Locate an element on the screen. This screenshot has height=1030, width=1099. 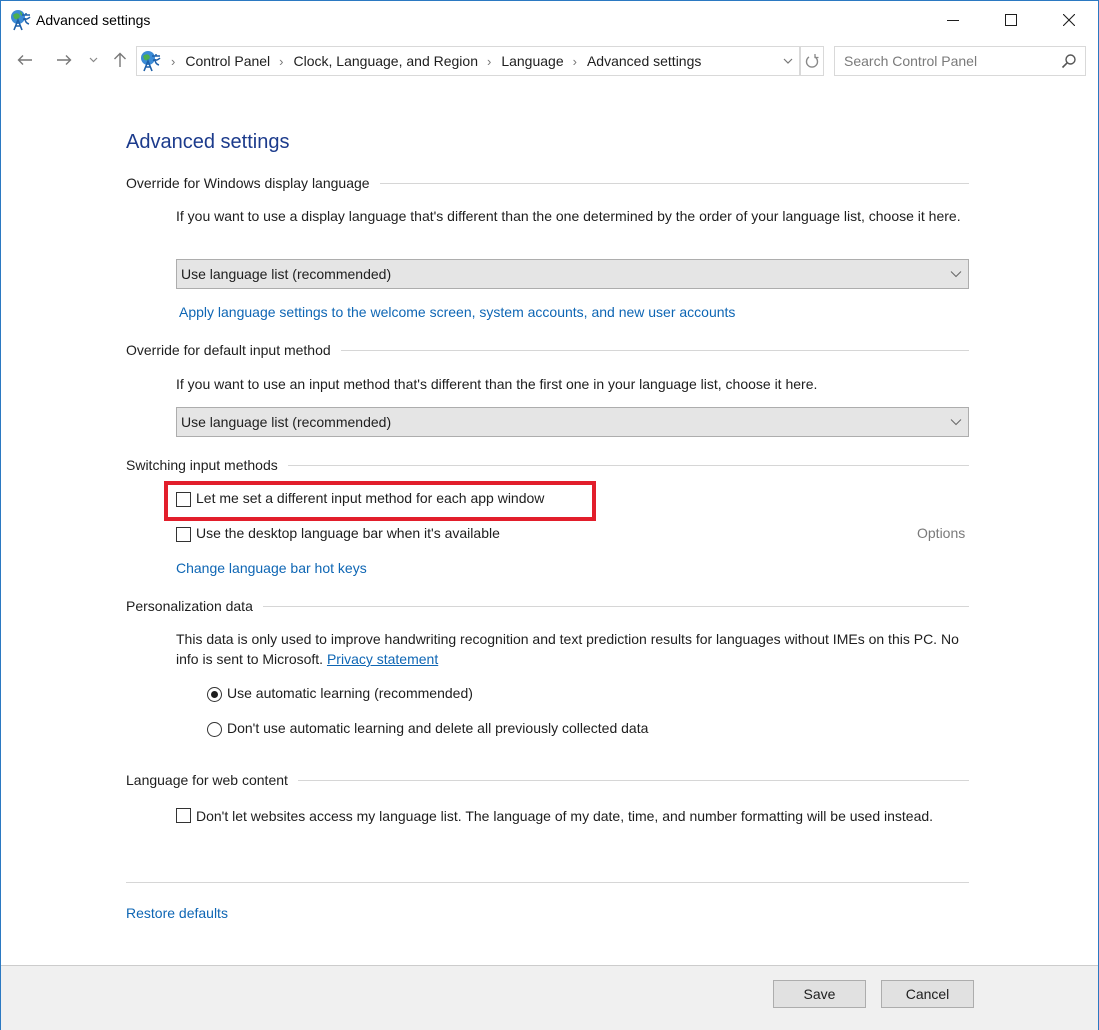
close-icon is located at coordinates (1069, 20).